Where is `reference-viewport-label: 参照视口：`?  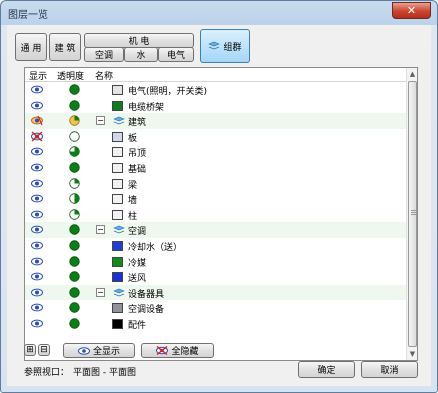 reference-viewport-label: 参照视口： is located at coordinates (47, 373).